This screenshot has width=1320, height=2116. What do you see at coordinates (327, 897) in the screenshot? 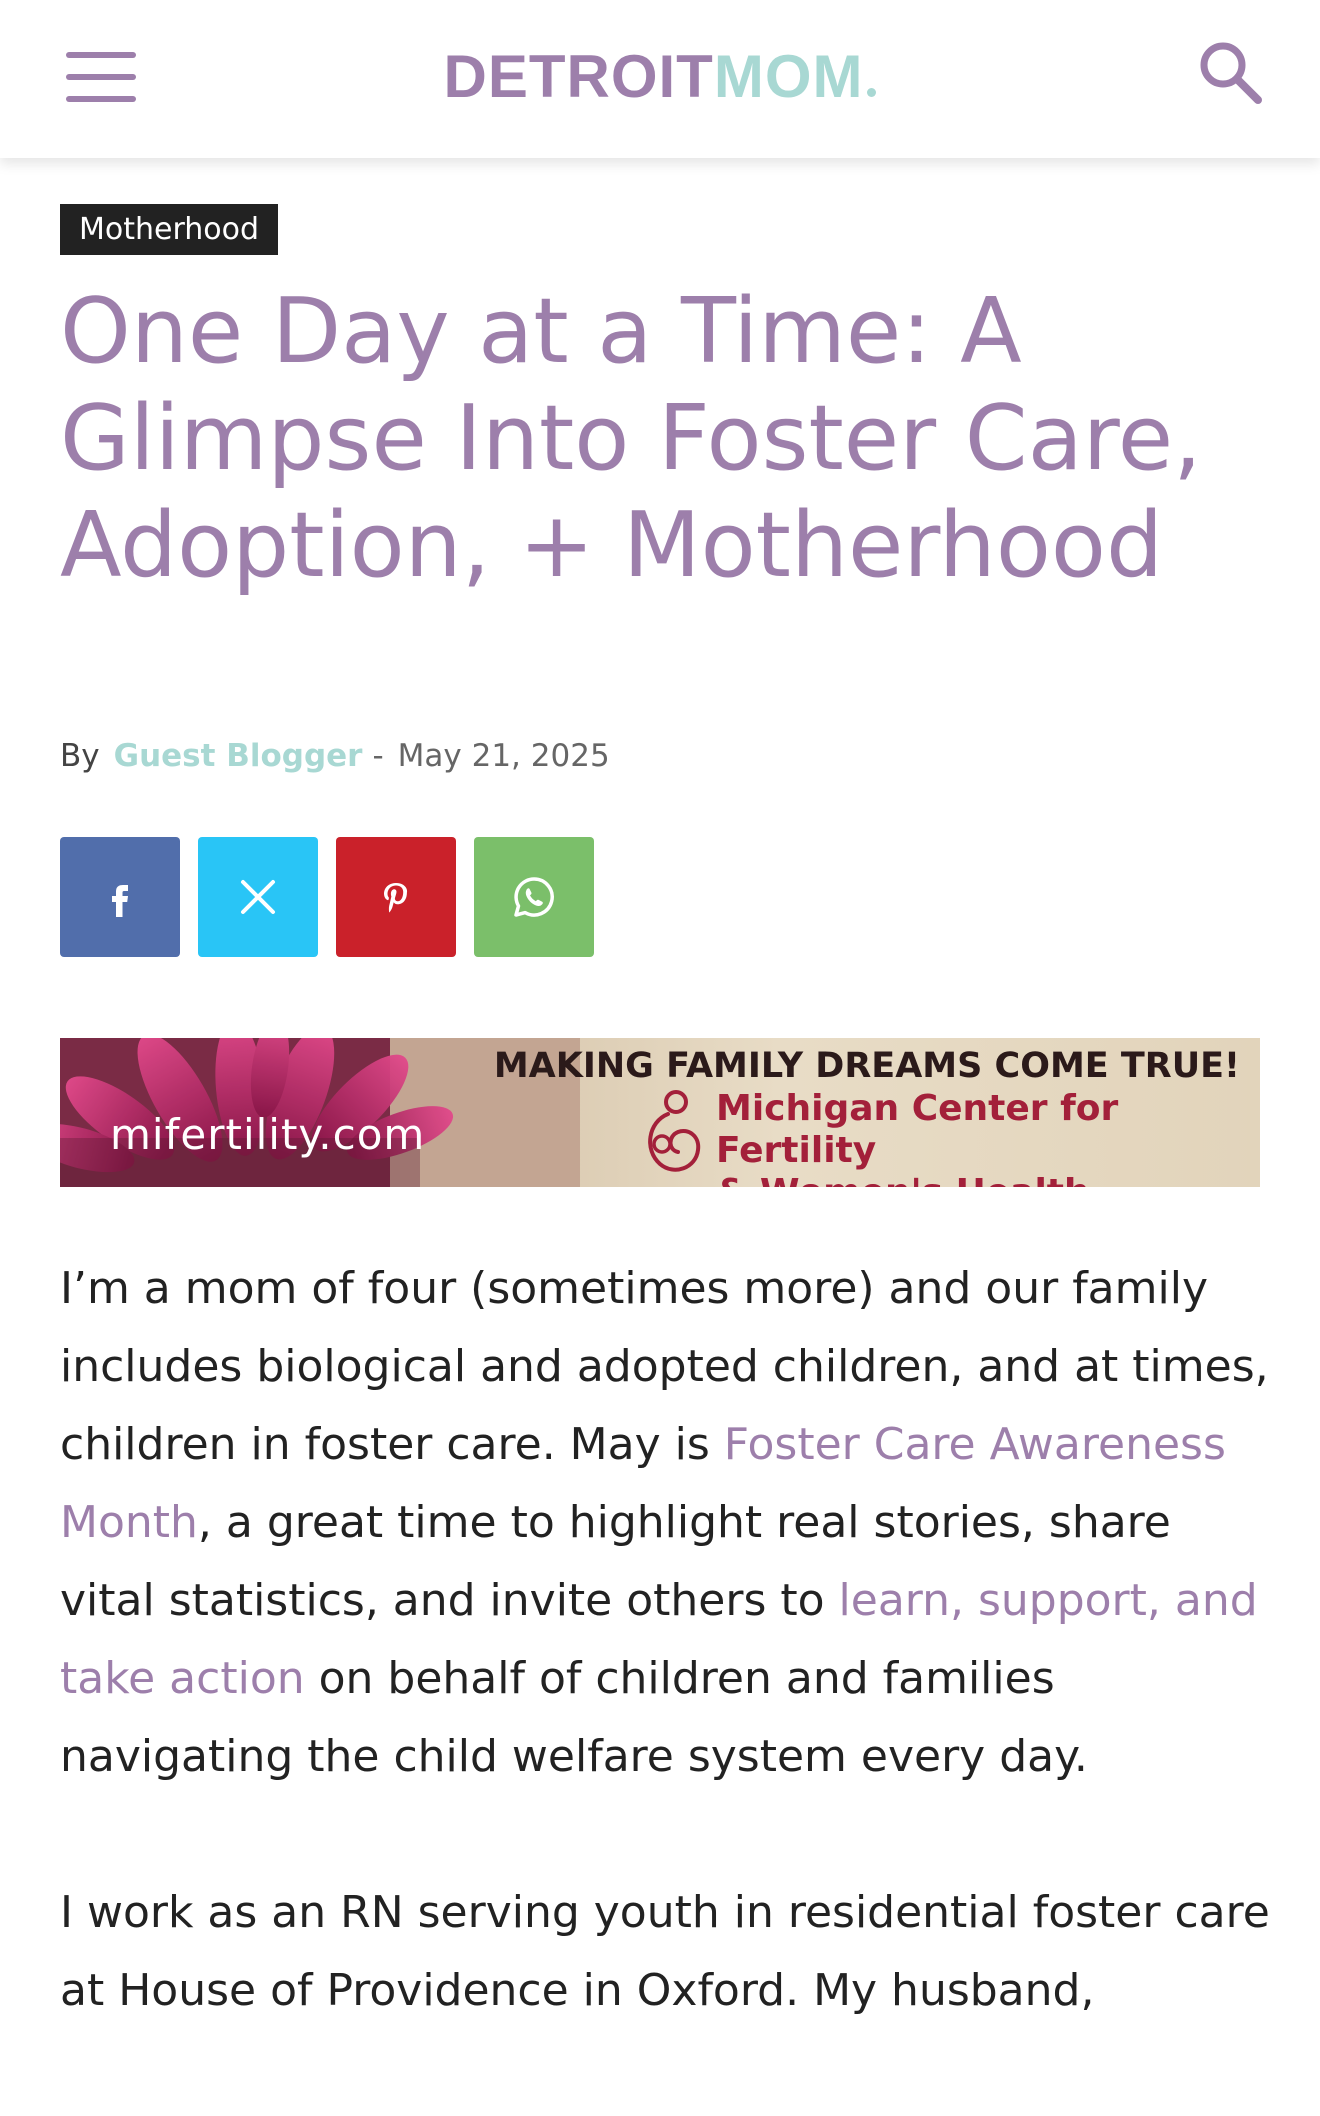
I see `share-buttons` at bounding box center [327, 897].